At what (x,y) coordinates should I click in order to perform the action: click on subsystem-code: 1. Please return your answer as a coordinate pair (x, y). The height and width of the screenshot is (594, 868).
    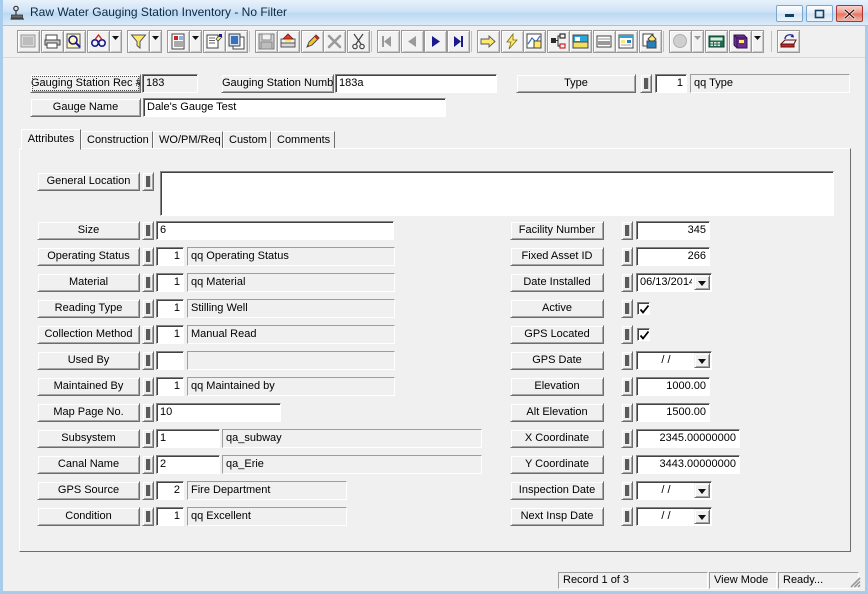
    Looking at the image, I should click on (188, 438).